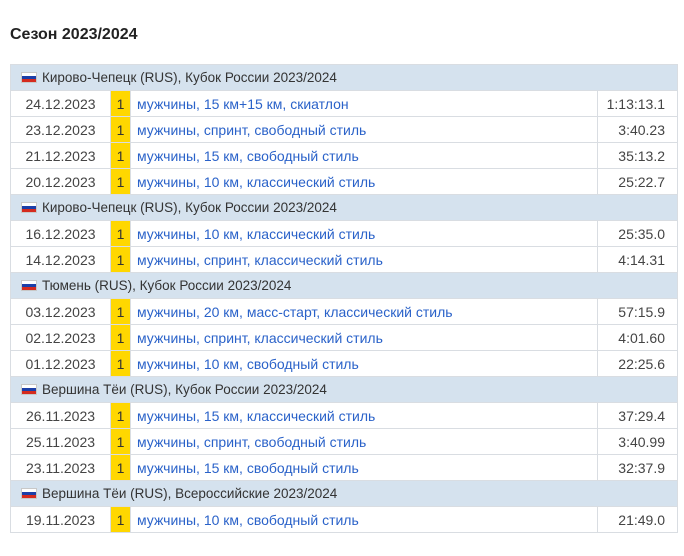  I want to click on result-date: 24.12.2023, so click(60, 103).